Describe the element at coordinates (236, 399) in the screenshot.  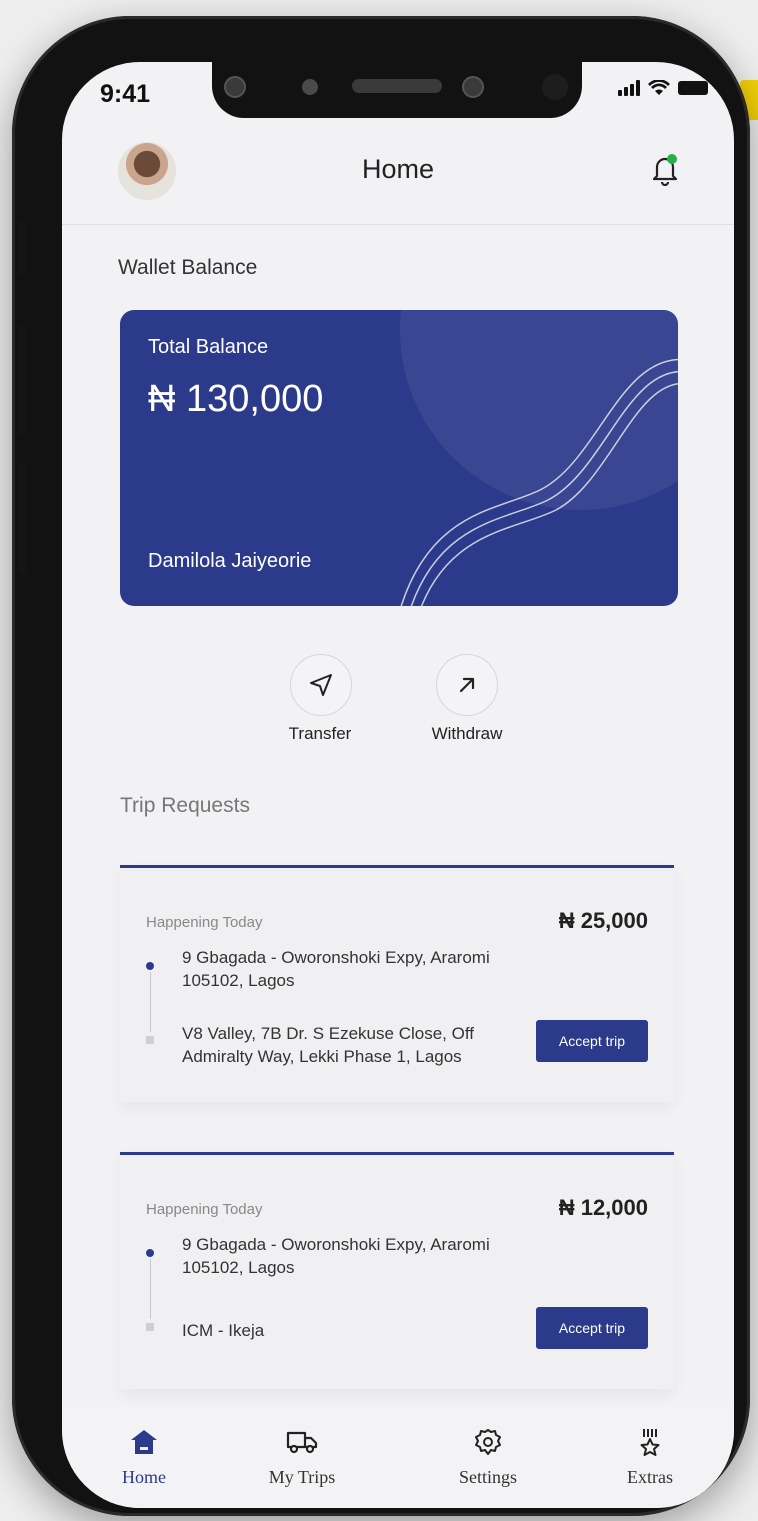
I see `balance-amount: ₦ 130,000` at that location.